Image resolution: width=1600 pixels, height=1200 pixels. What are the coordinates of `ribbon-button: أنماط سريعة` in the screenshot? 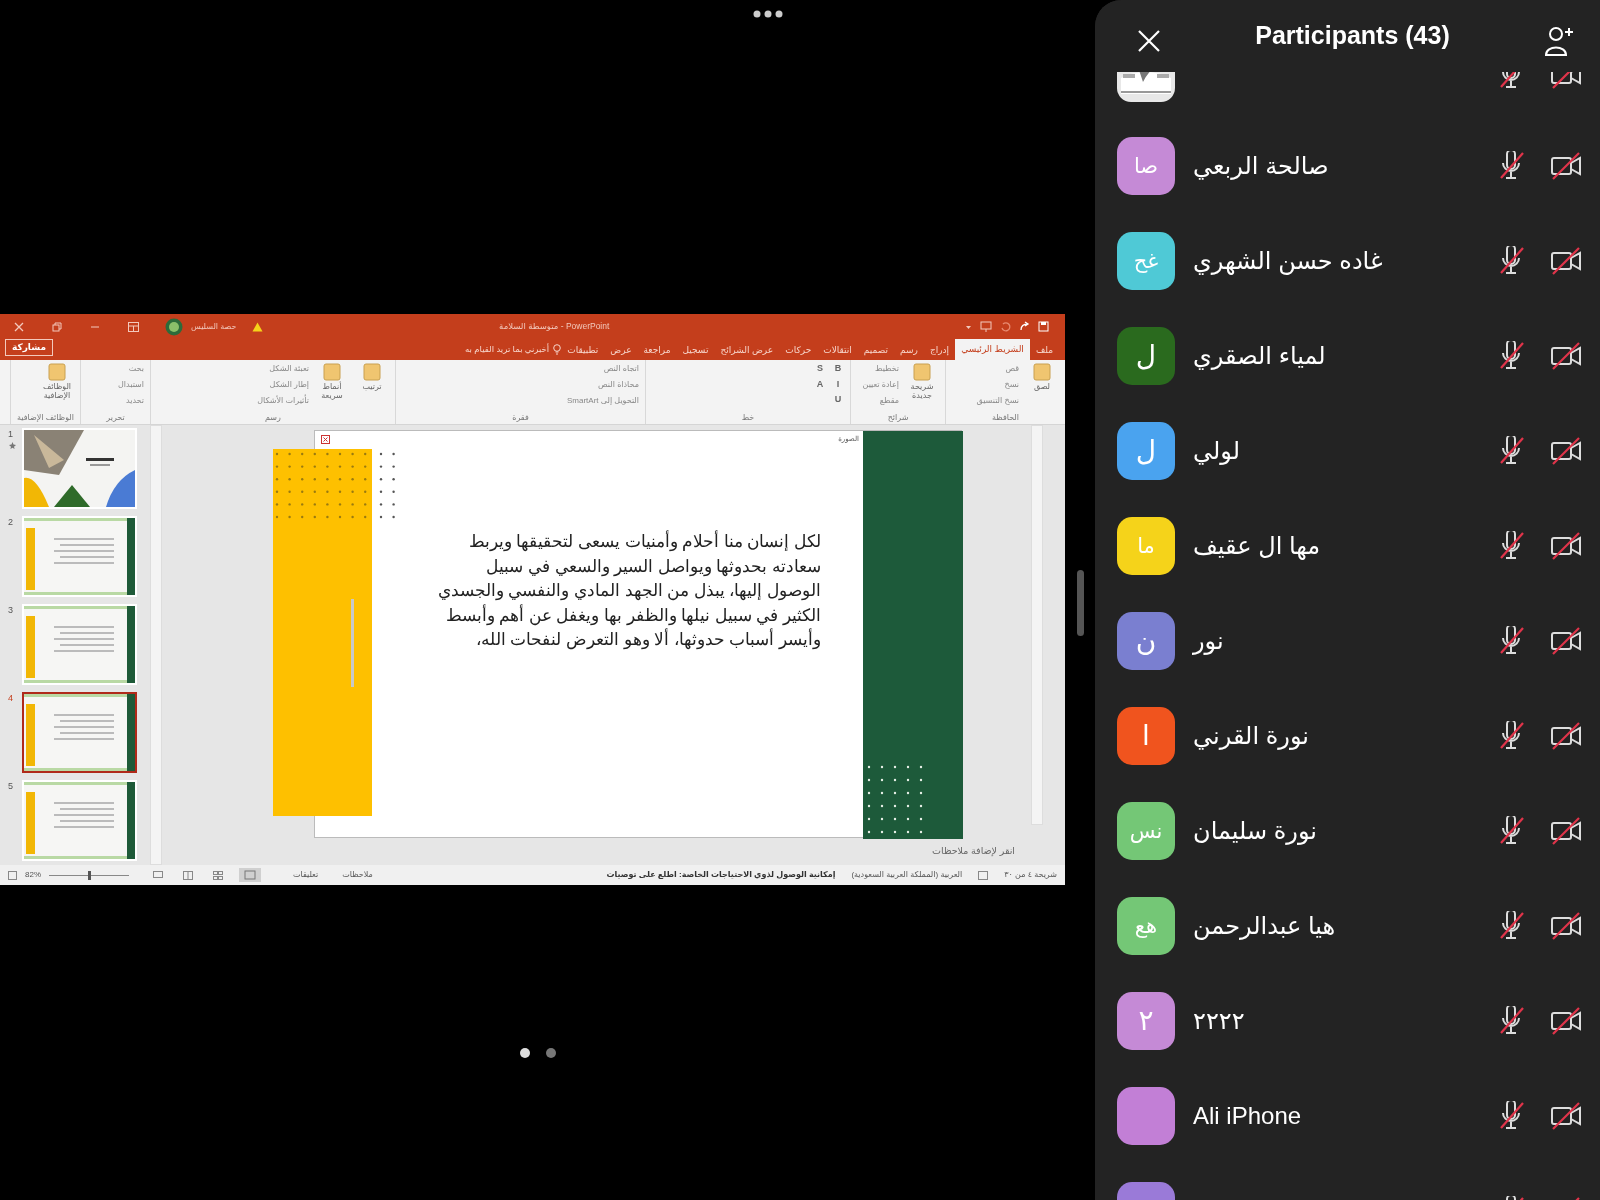 It's located at (332, 391).